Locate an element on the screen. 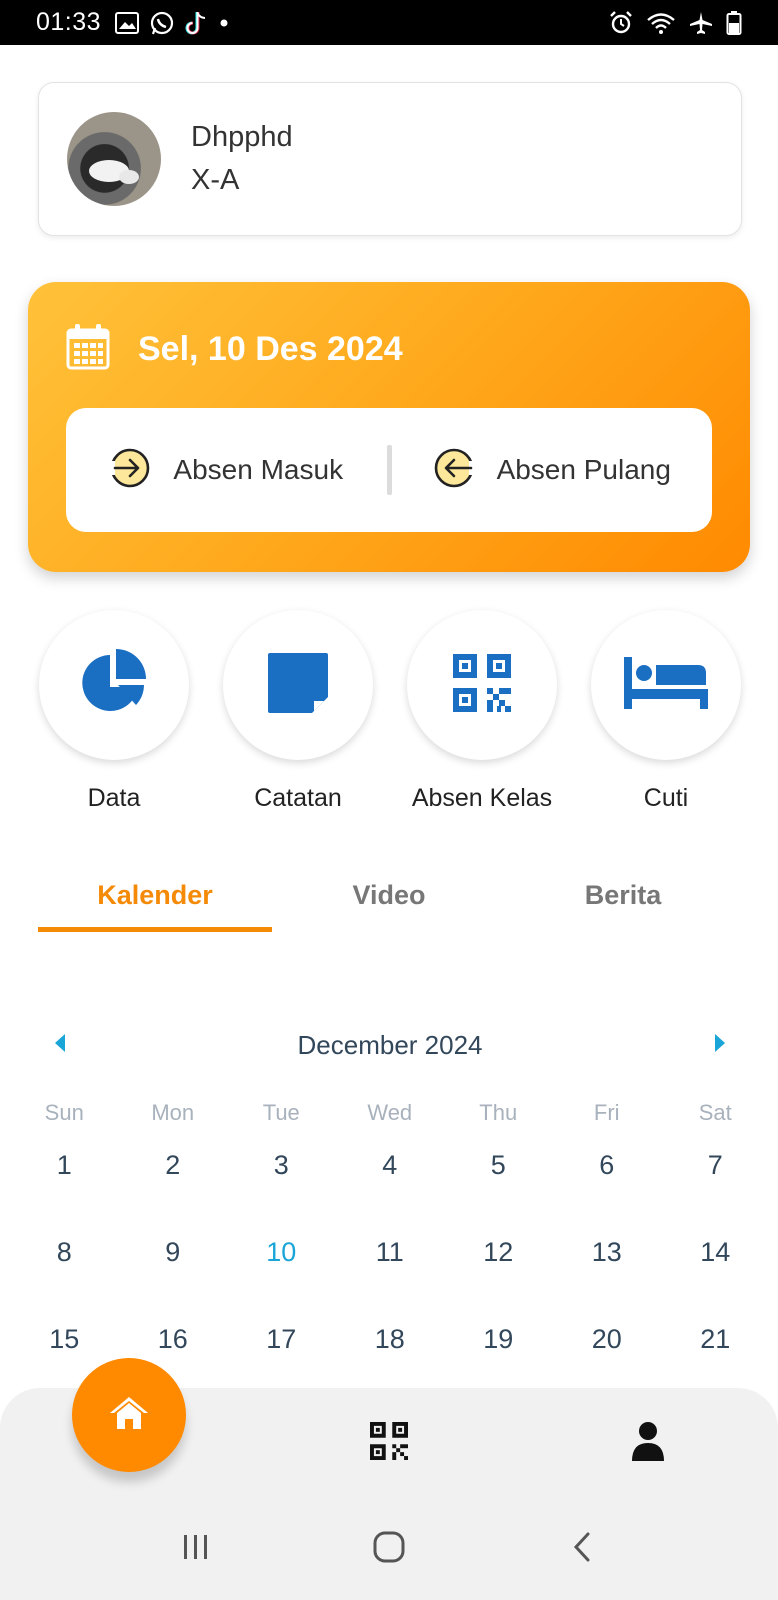  whatsapp-icon is located at coordinates (162, 23).